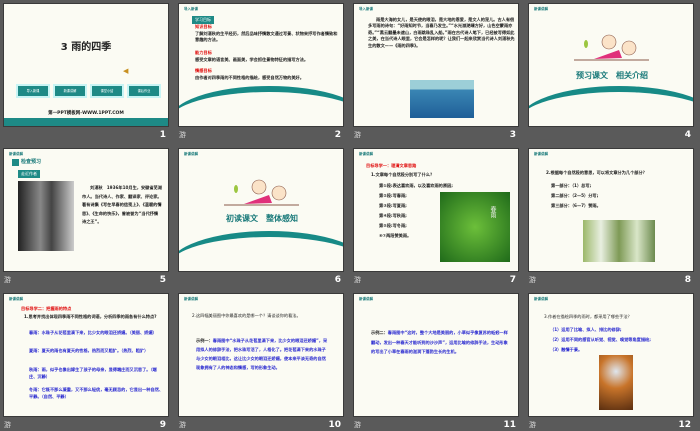  What do you see at coordinates (395, 235) in the screenshot?
I see `list-item: ⑥⑦两段赞美雨。` at bounding box center [395, 235].